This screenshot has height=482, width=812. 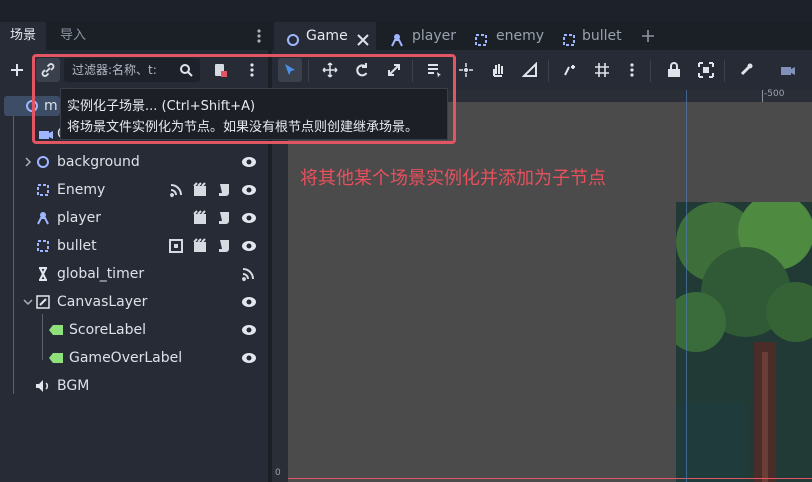 What do you see at coordinates (406, 11) in the screenshot?
I see `menu-bar` at bounding box center [406, 11].